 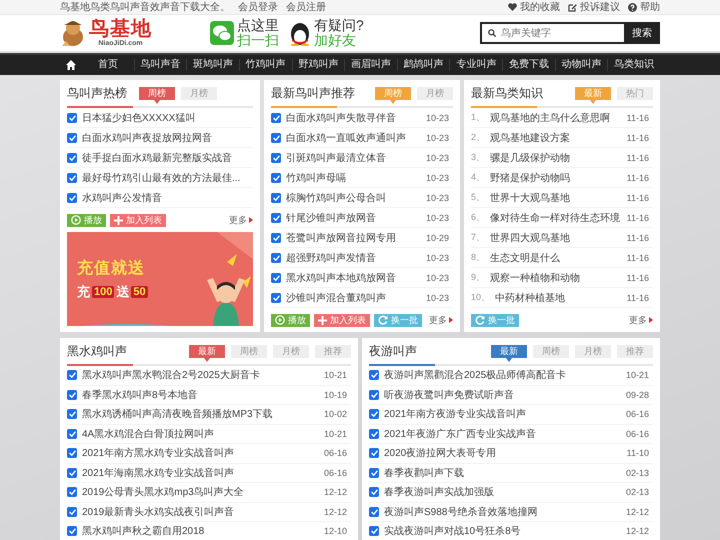 I want to click on list-item-link: 2020夜游拉网大表哥专用, so click(x=503, y=453).